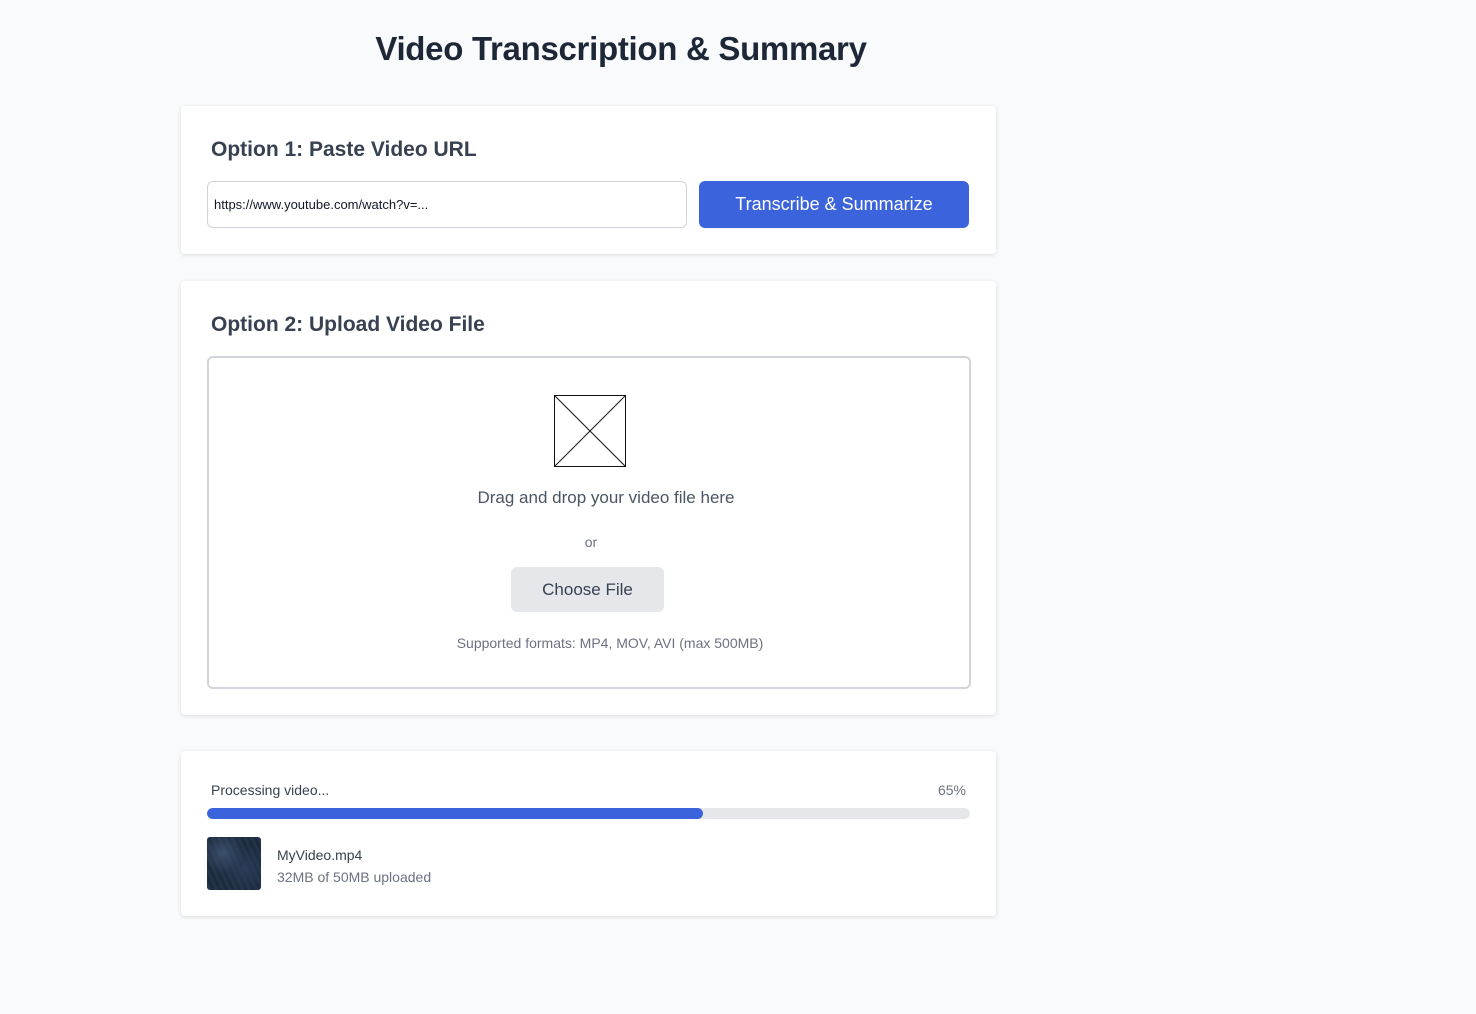 This screenshot has width=1476, height=1014. I want to click on choose-file-button: Choose File, so click(587, 589).